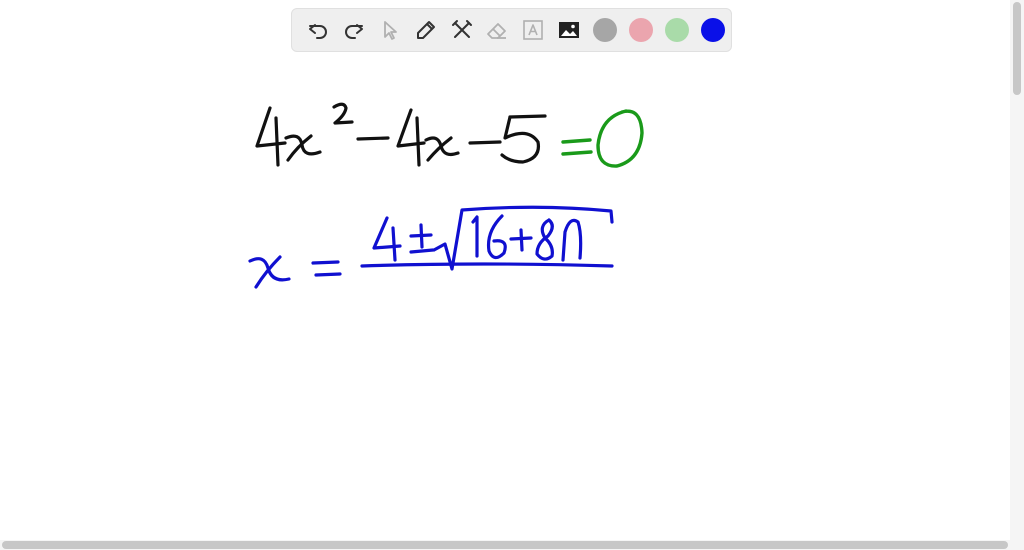  I want to click on stroke-pm2, so click(421, 236).